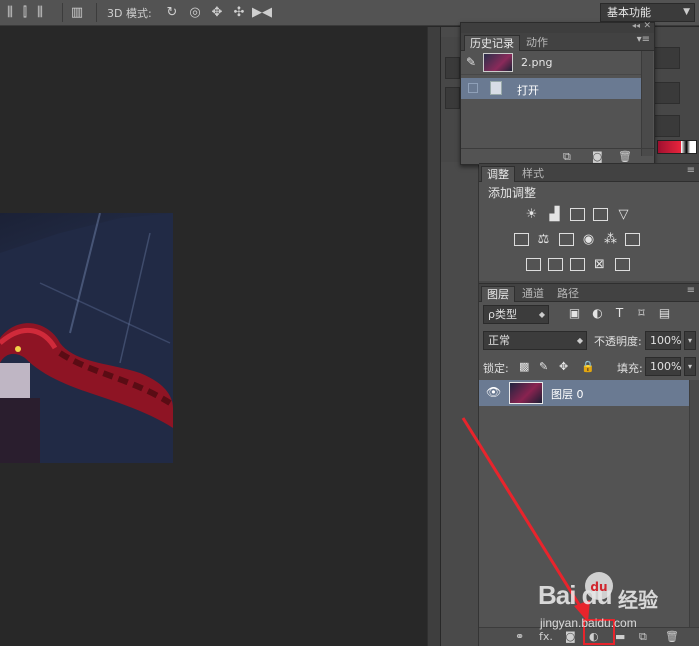 The image size is (699, 646). I want to click on watermark-cn: 经验, so click(638, 600).